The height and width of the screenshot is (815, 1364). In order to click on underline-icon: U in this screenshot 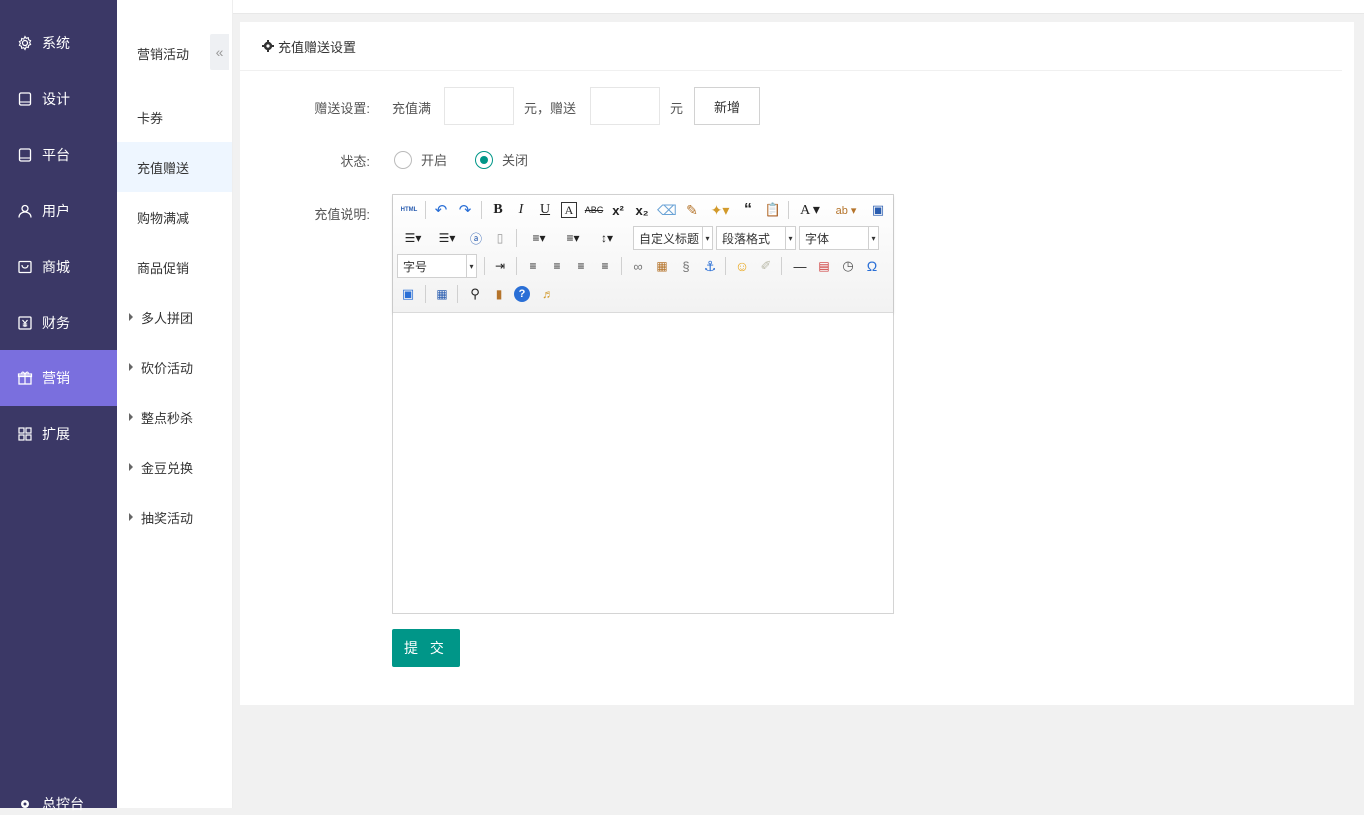, I will do `click(545, 210)`.